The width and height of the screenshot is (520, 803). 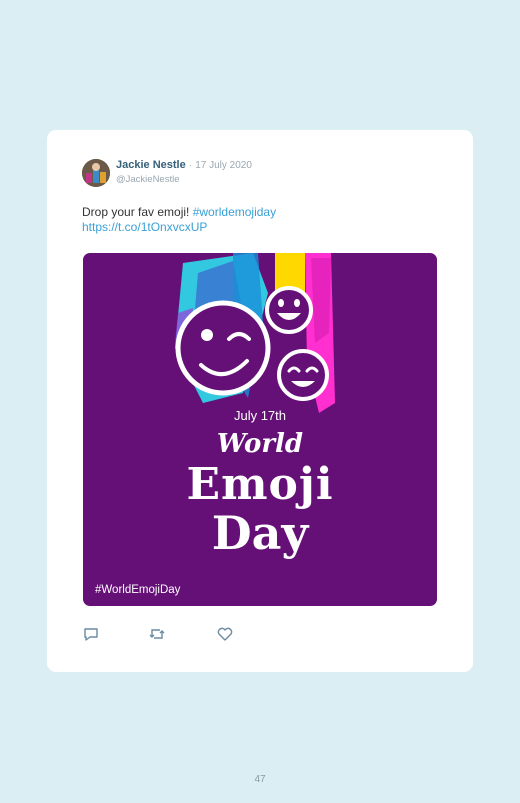 I want to click on display-name: Jackie Nestle, so click(x=151, y=165).